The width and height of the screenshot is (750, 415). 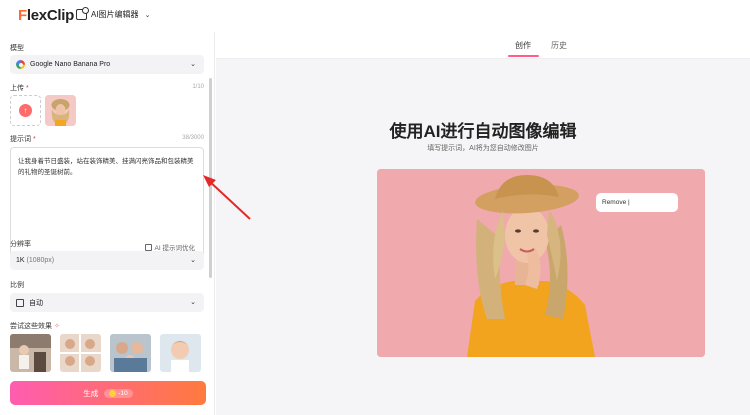 I want to click on prompt-label: 提示词 *, so click(x=23, y=139).